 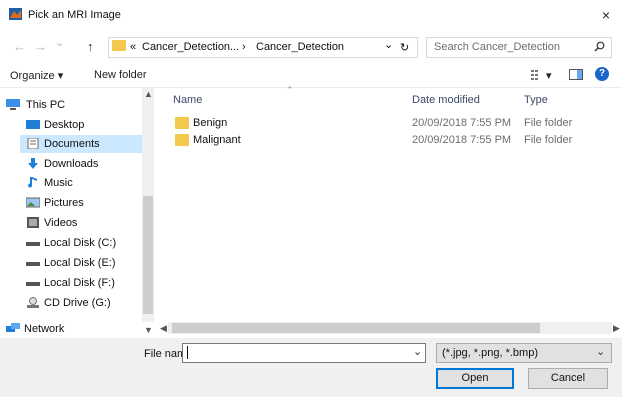 I want to click on up-arrow-icon: ↑, so click(x=90, y=46).